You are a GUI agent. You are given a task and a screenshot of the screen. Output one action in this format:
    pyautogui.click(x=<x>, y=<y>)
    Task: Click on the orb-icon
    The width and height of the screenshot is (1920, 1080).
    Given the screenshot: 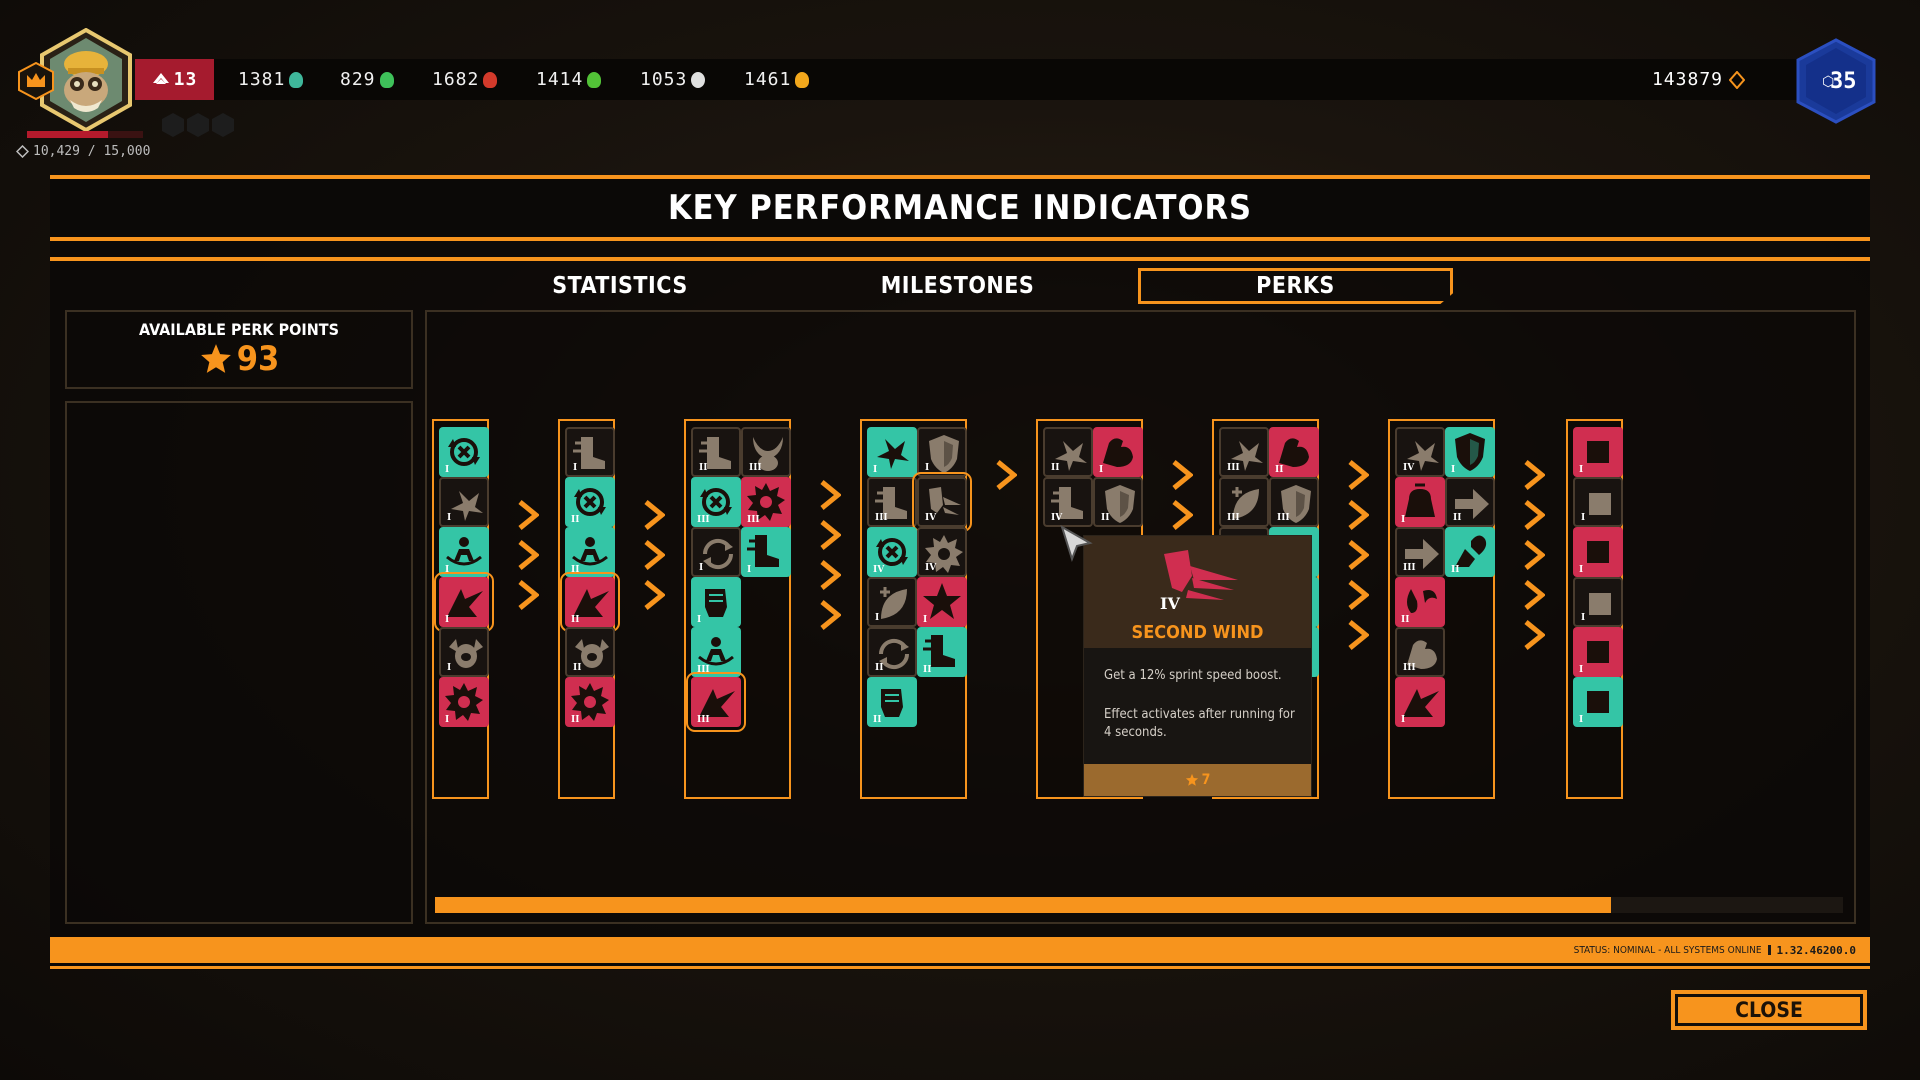 What is the action you would take?
    pyautogui.click(x=698, y=79)
    